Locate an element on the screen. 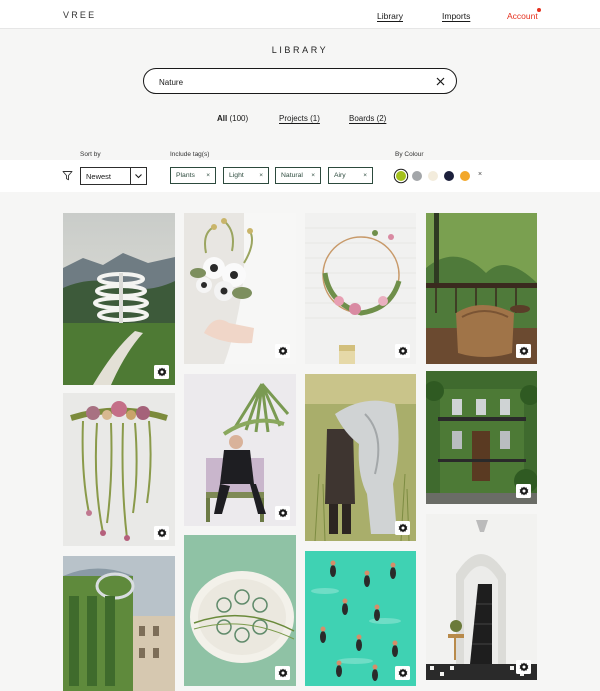  tag-chip-label: Airy is located at coordinates (340, 175).